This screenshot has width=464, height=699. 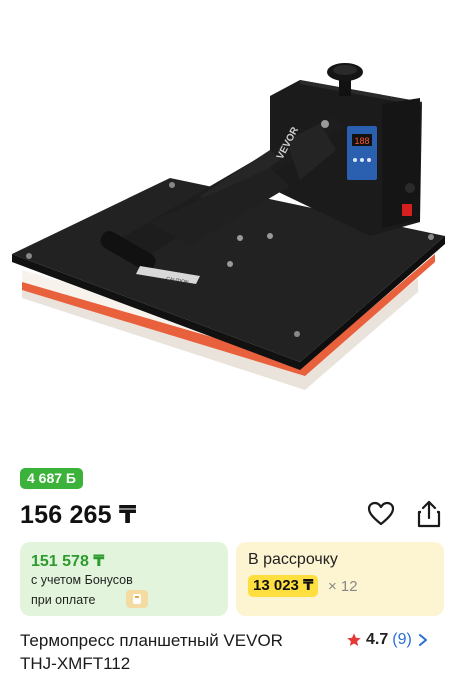 I want to click on star-icon, so click(x=354, y=639).